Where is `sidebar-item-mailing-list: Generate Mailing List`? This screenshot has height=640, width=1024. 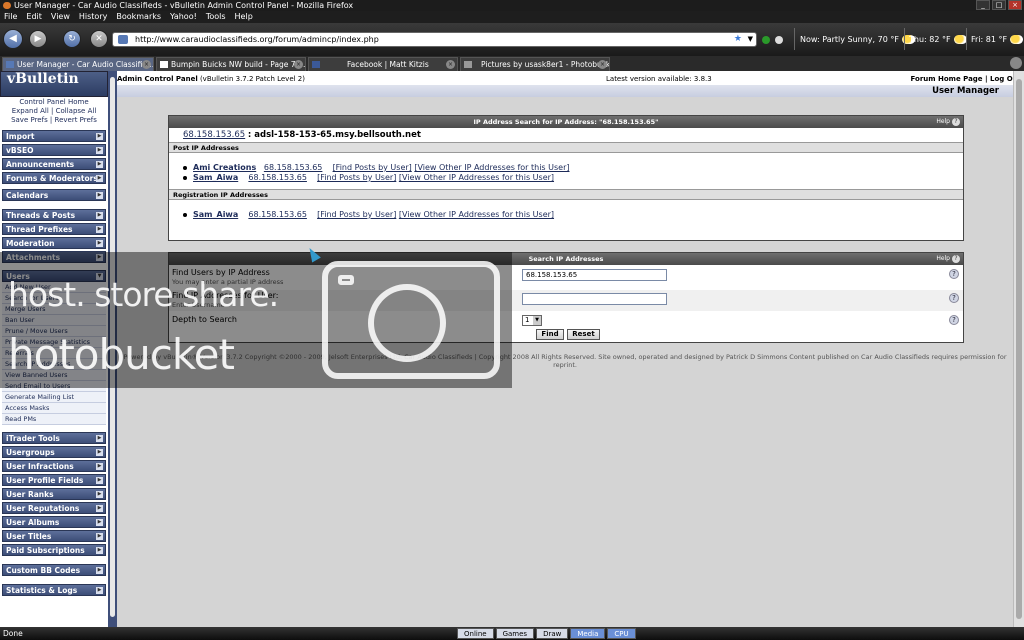 sidebar-item-mailing-list: Generate Mailing List is located at coordinates (54, 397).